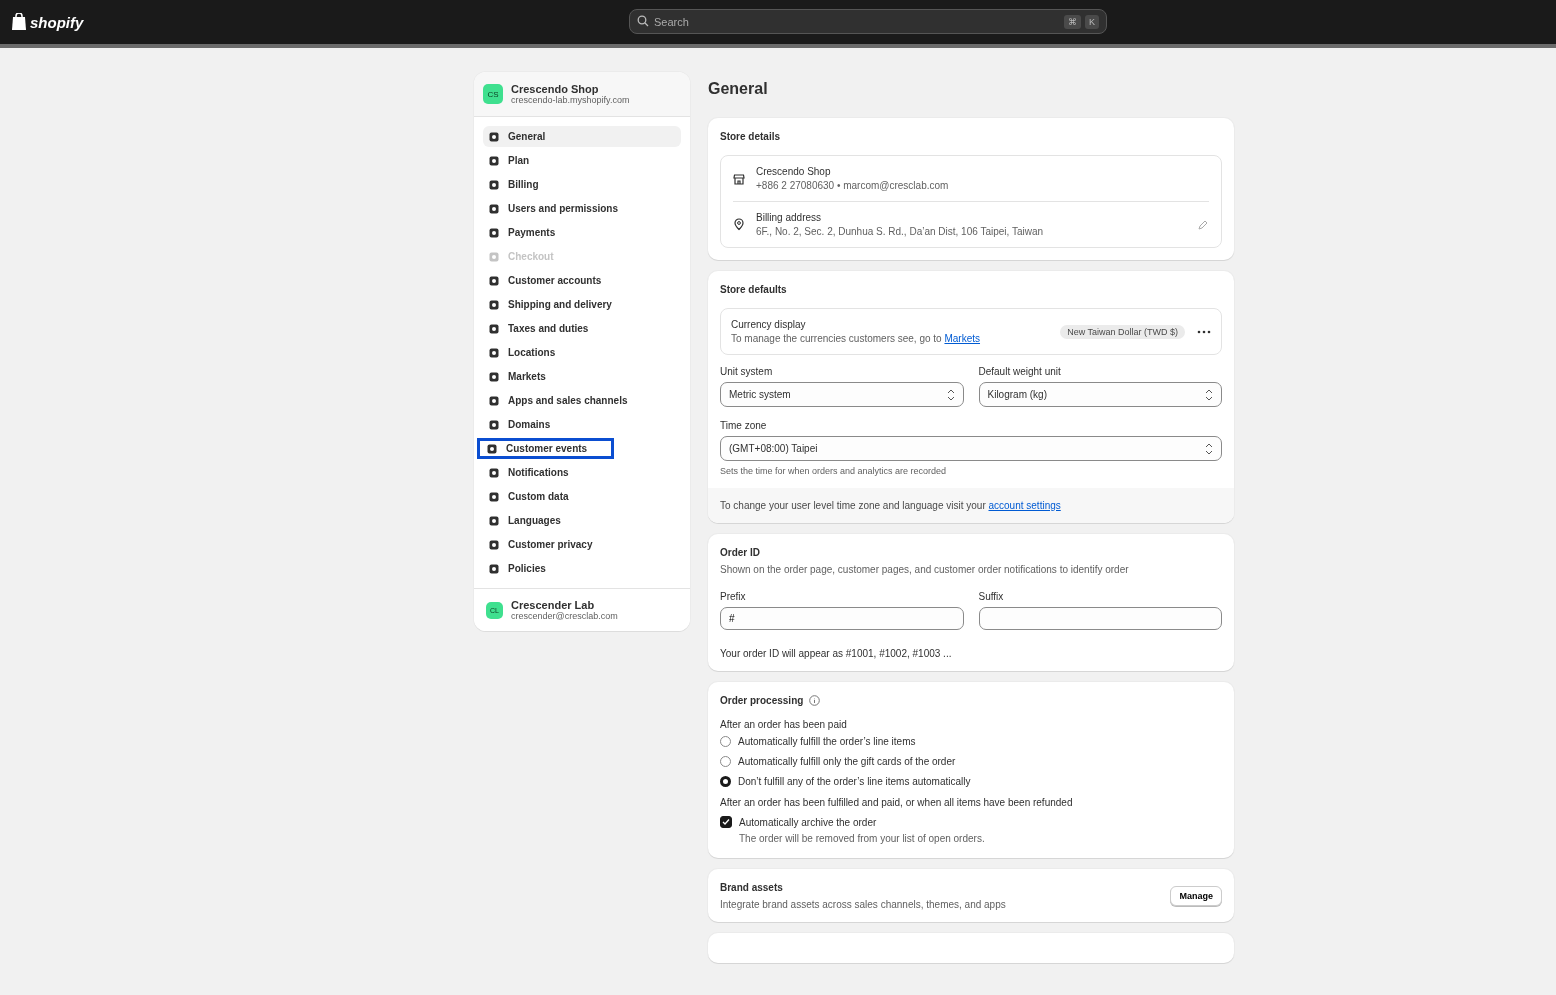  What do you see at coordinates (827, 741) in the screenshot?
I see `radio-label: Automatically fulfill the order’s line items` at bounding box center [827, 741].